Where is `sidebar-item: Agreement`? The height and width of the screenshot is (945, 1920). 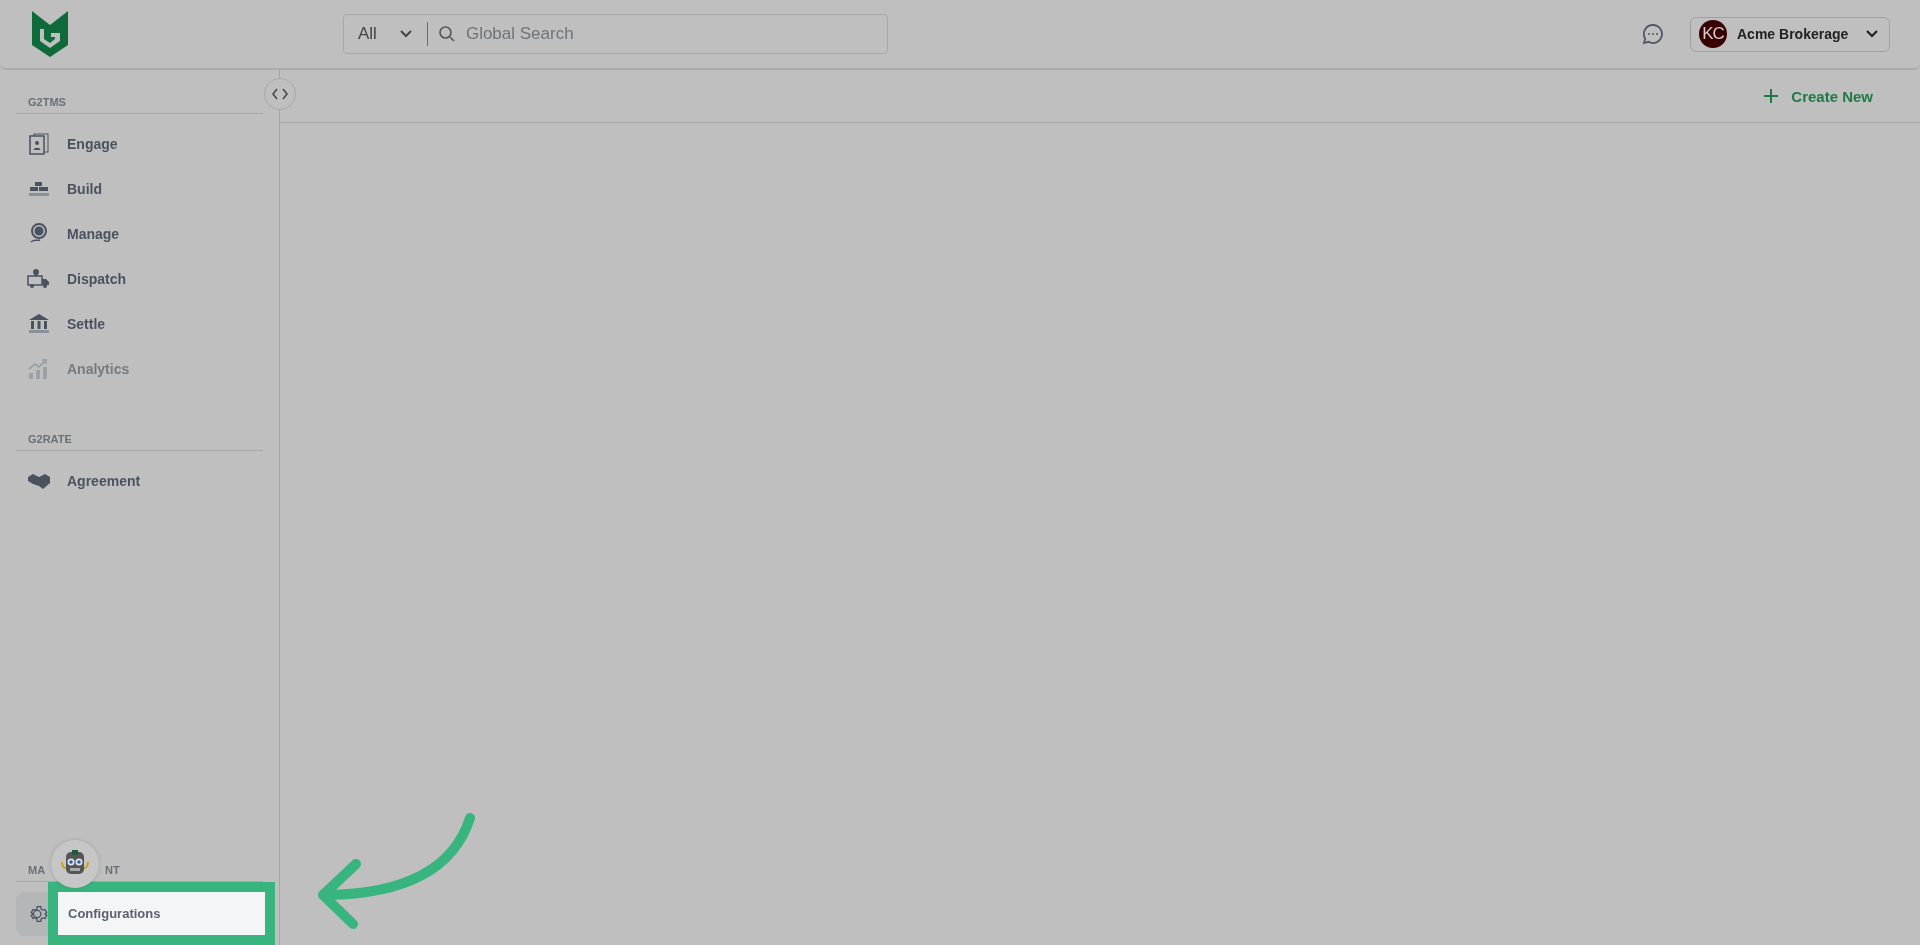
sidebar-item: Agreement is located at coordinates (139, 480).